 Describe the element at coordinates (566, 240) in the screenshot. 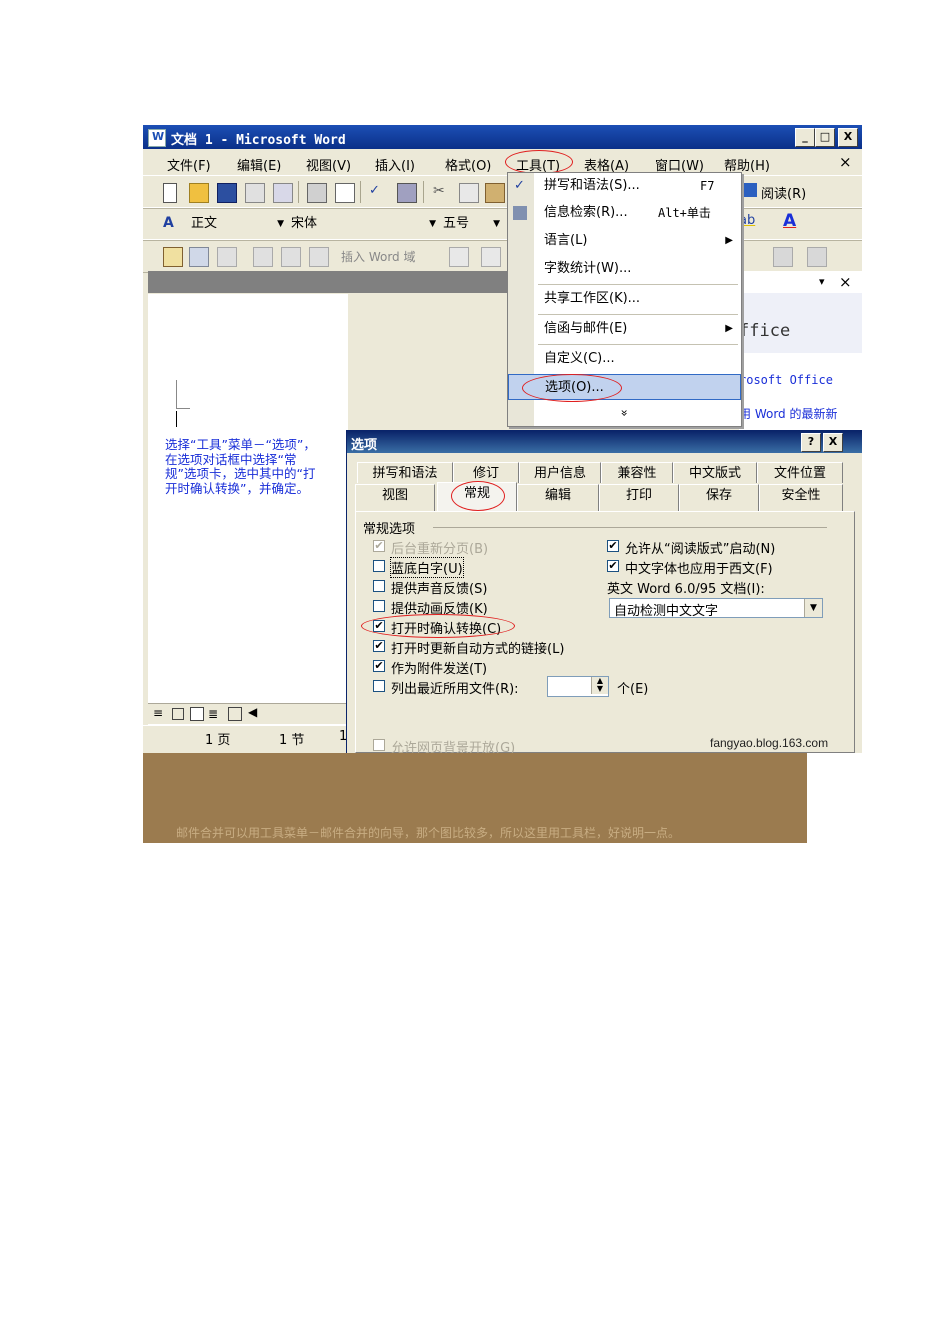

I see `menu-item-label: 语言(L)` at that location.